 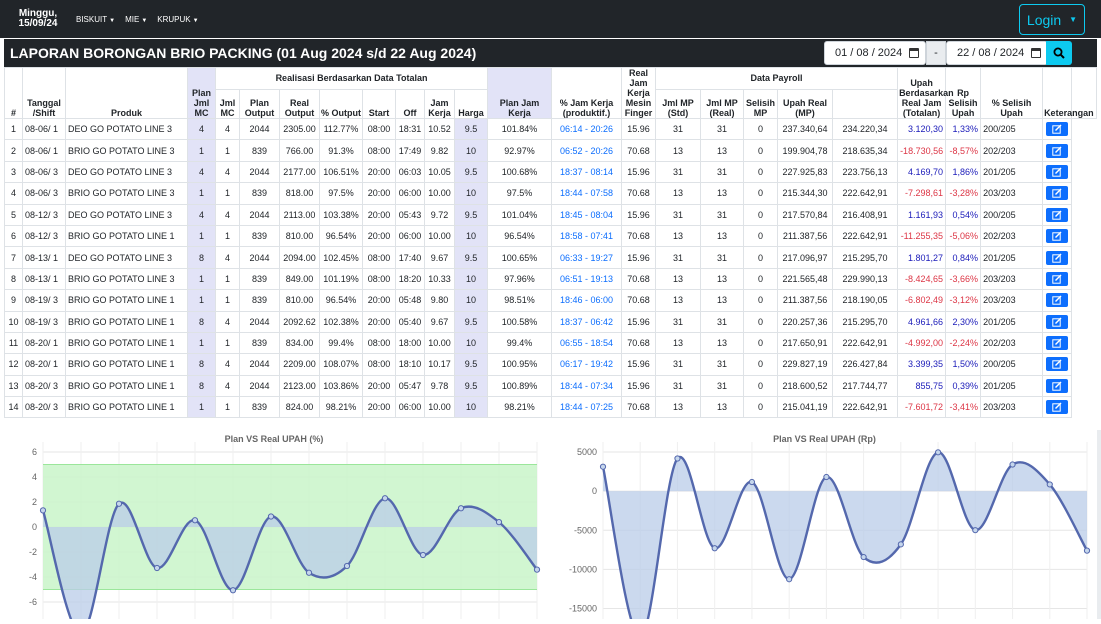 What do you see at coordinates (587, 236) in the screenshot?
I see `cell-finger: 18:58 - 07:41` at bounding box center [587, 236].